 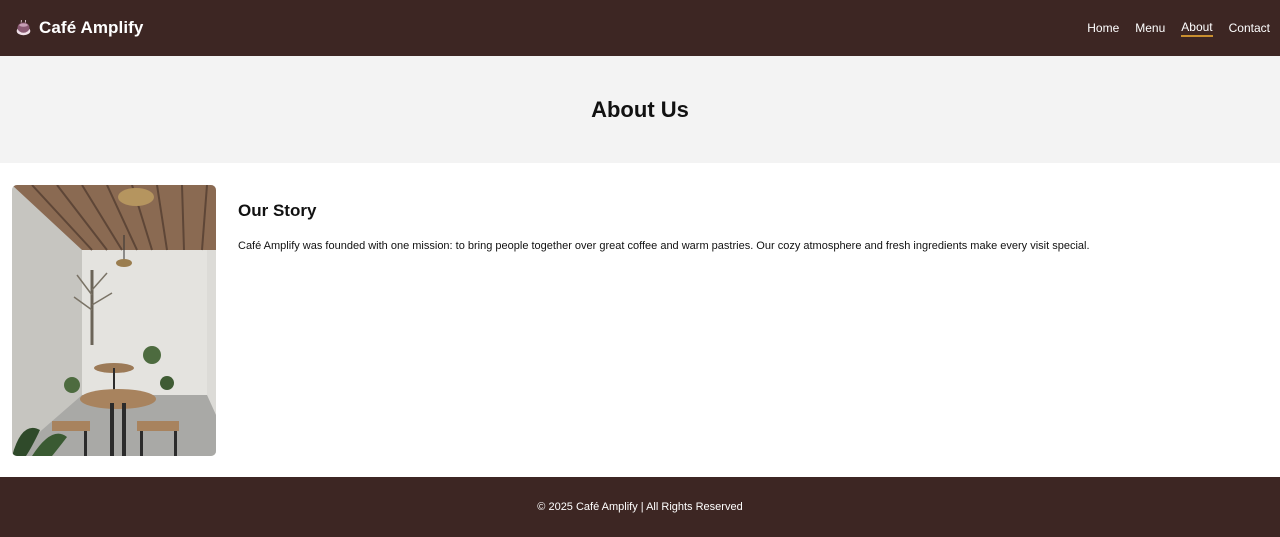 I want to click on page-title: About Us, so click(x=640, y=109).